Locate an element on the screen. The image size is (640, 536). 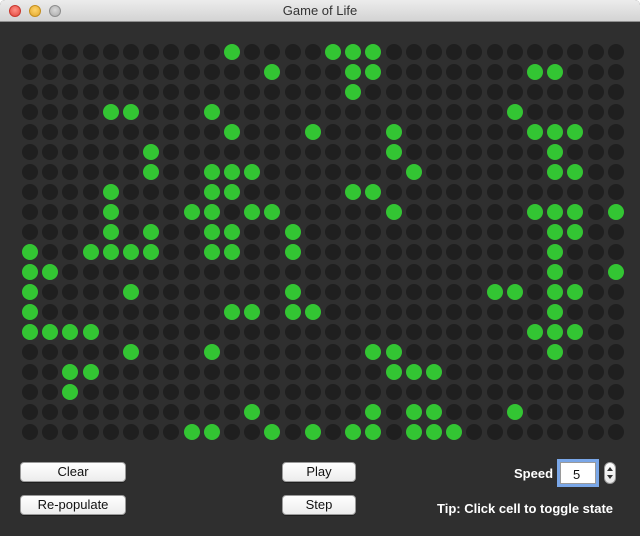
speed-stepper is located at coordinates (610, 473).